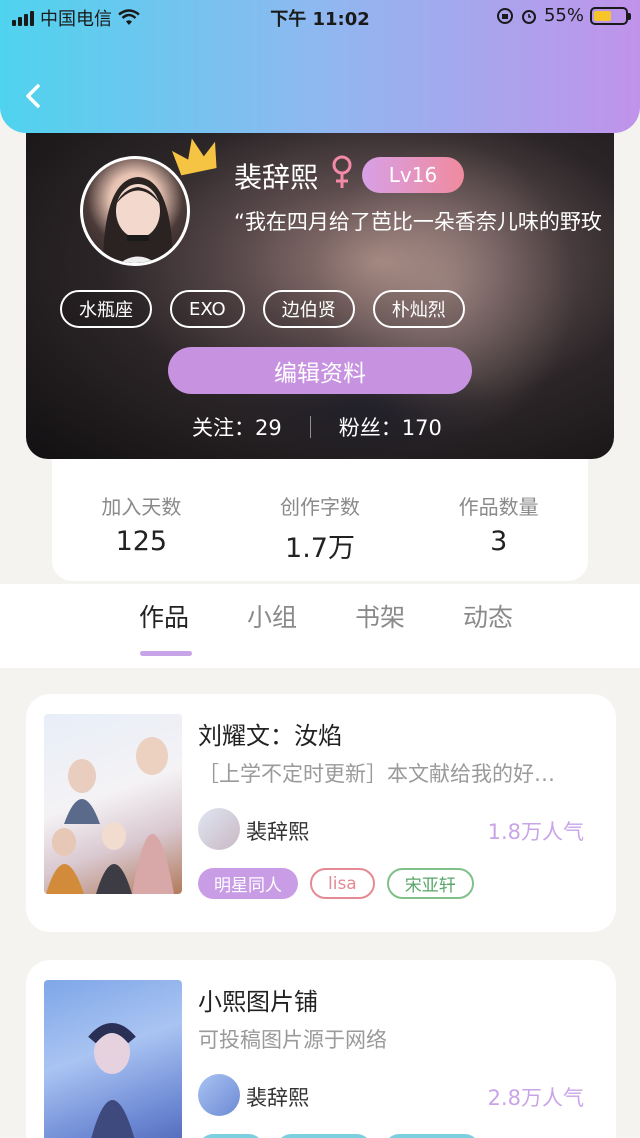 The width and height of the screenshot is (640, 1138). I want to click on follow-stats: 关注：29 粉丝：170, so click(317, 427).